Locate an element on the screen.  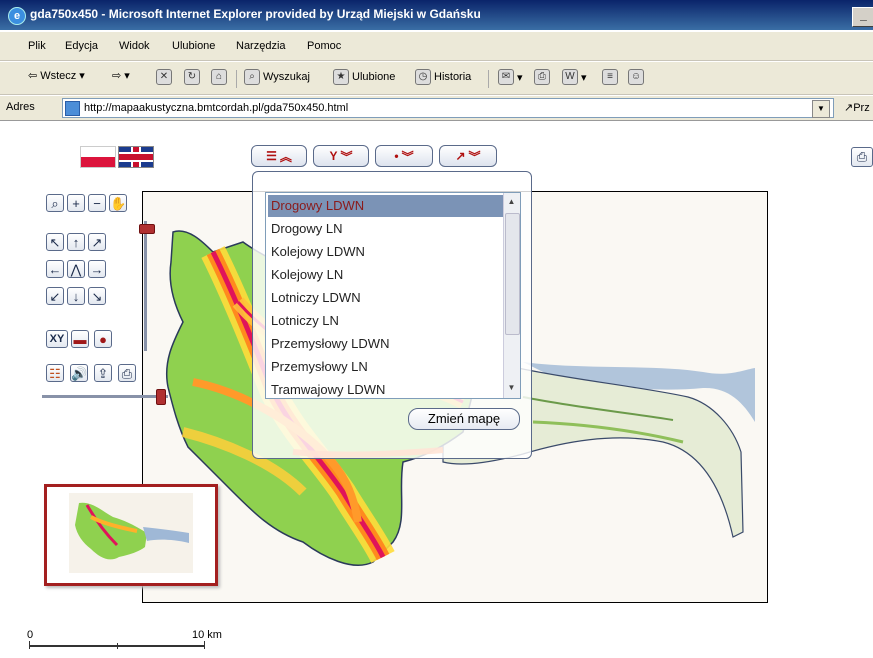
home-button: ⌂ is located at coordinates (219, 77).